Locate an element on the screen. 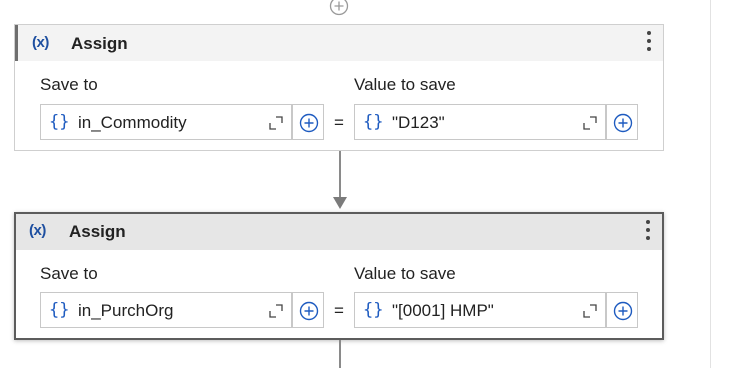 Image resolution: width=739 pixels, height=368 pixels. value-to-save-value: "D123" is located at coordinates (418, 122).